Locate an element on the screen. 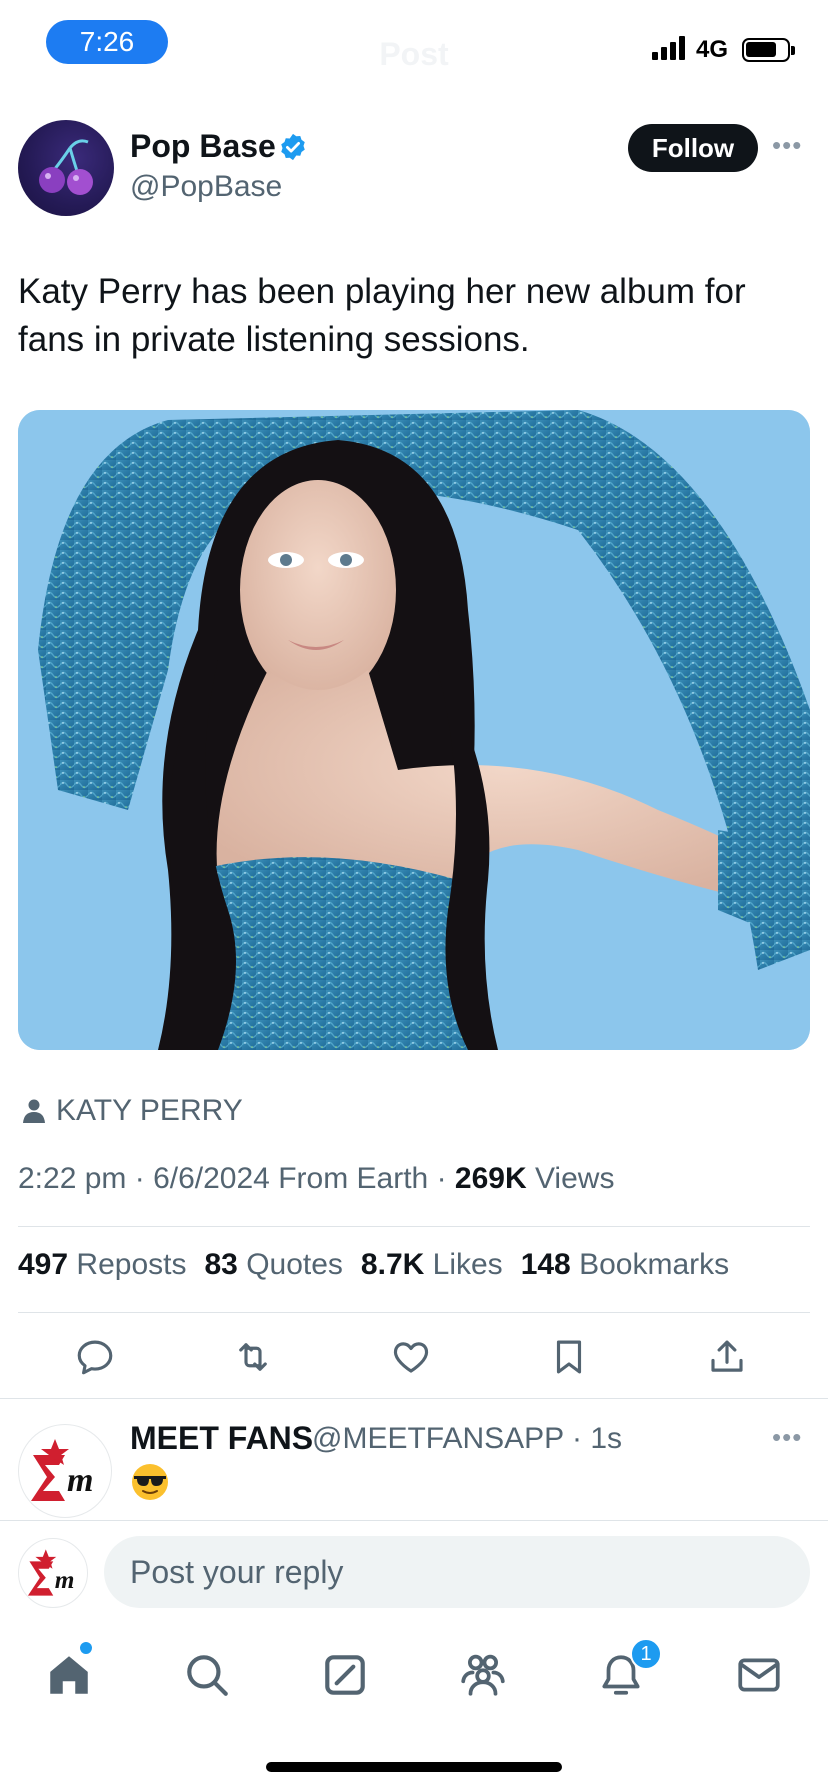 The width and height of the screenshot is (828, 1792). reply-author-handle: @MEETFANSAPP is located at coordinates (438, 1438).